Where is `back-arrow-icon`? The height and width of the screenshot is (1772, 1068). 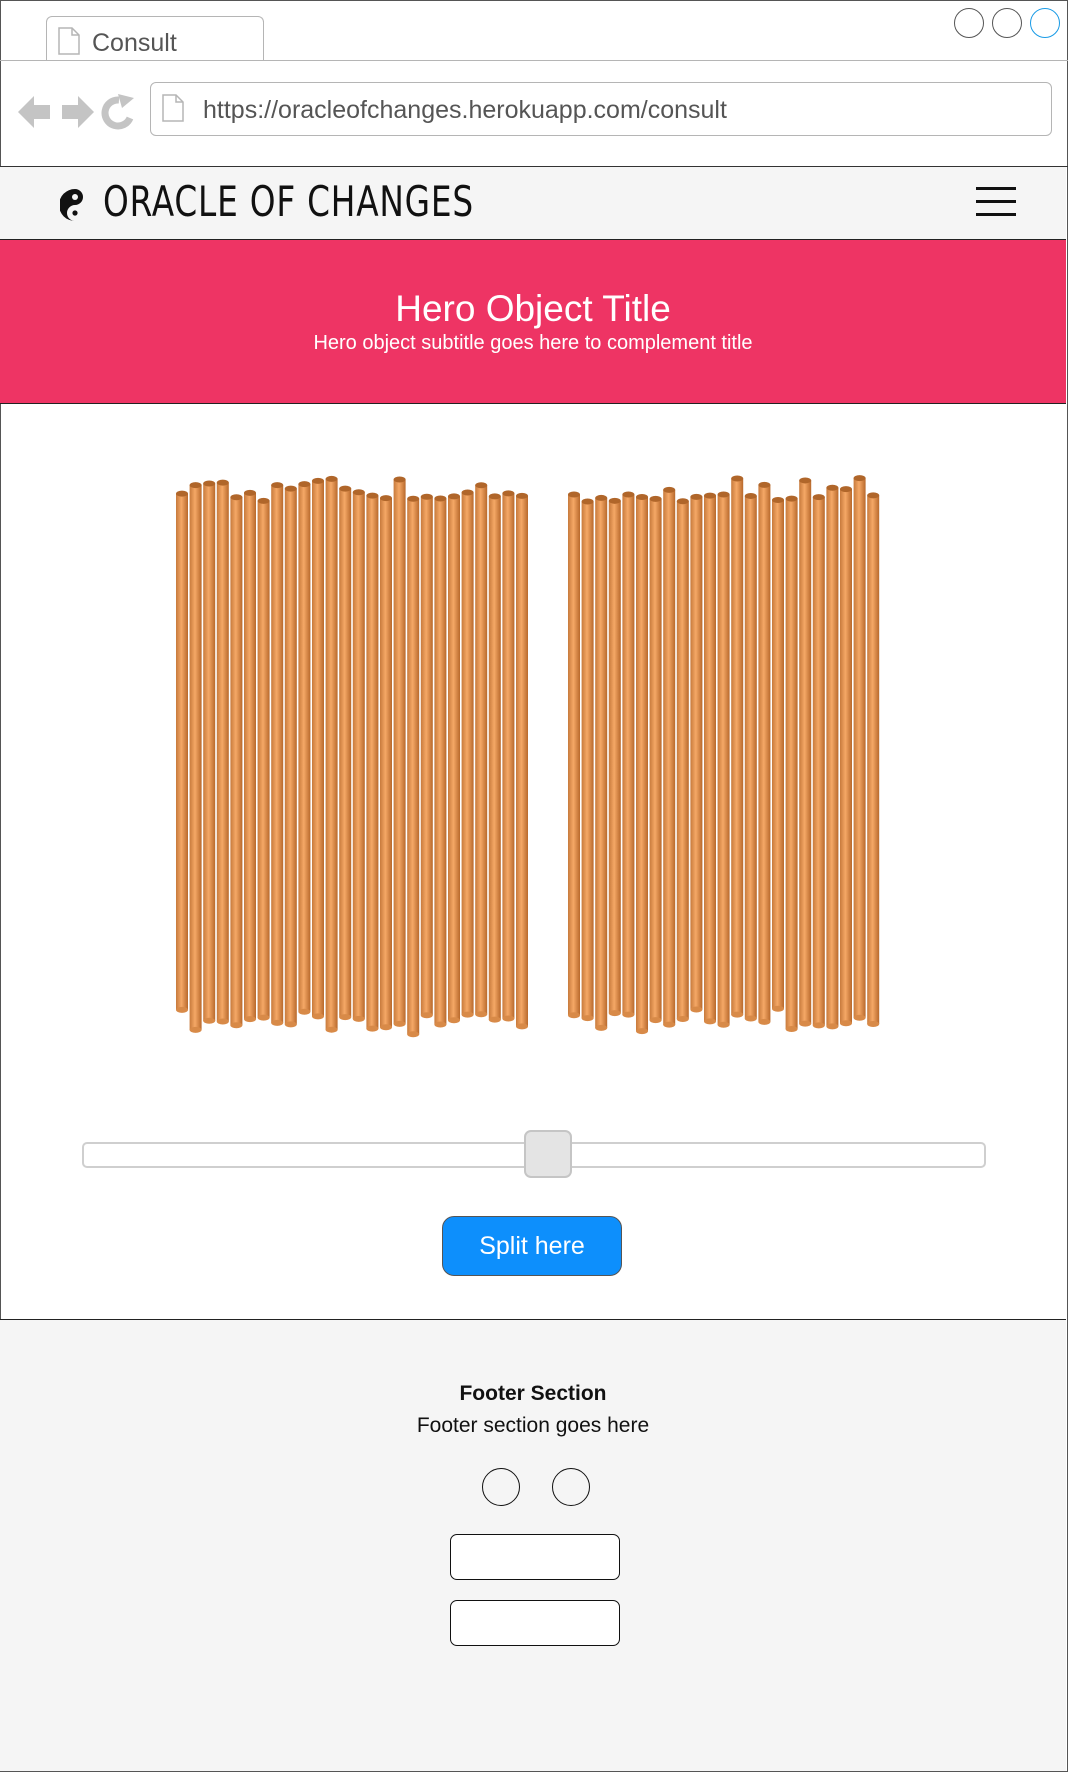 back-arrow-icon is located at coordinates (34, 112).